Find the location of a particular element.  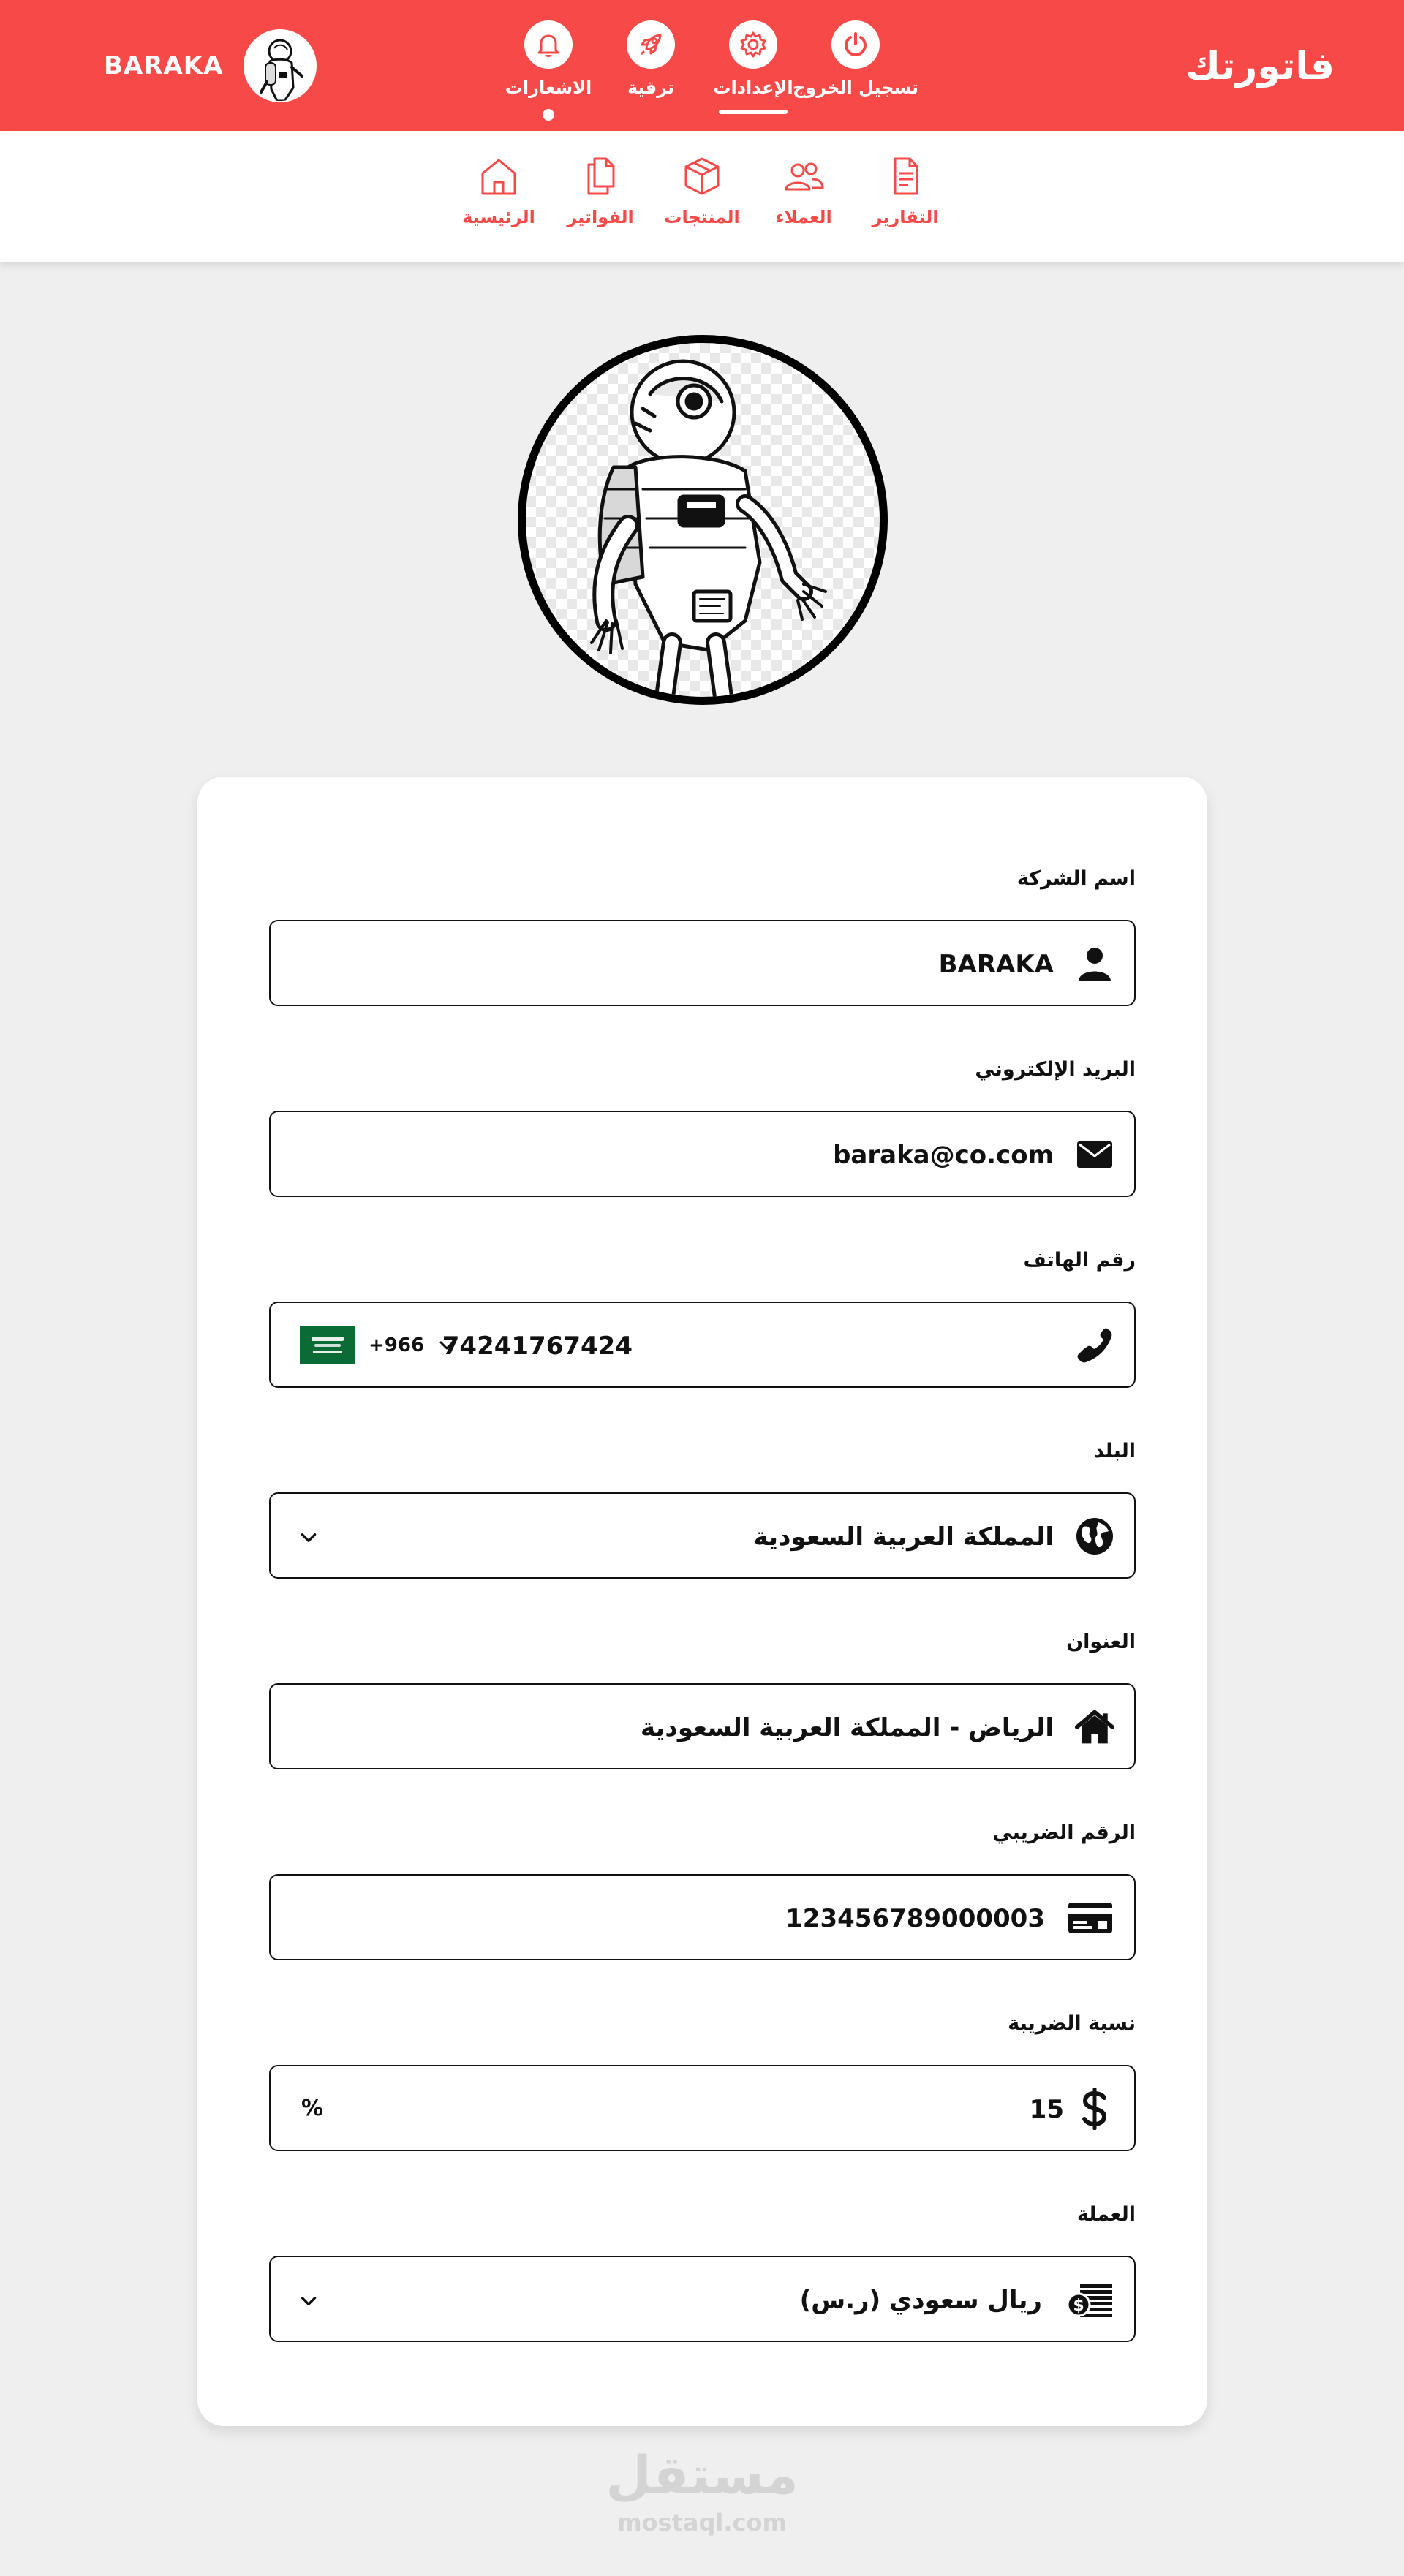

dollar-icon is located at coordinates (1094, 2109).